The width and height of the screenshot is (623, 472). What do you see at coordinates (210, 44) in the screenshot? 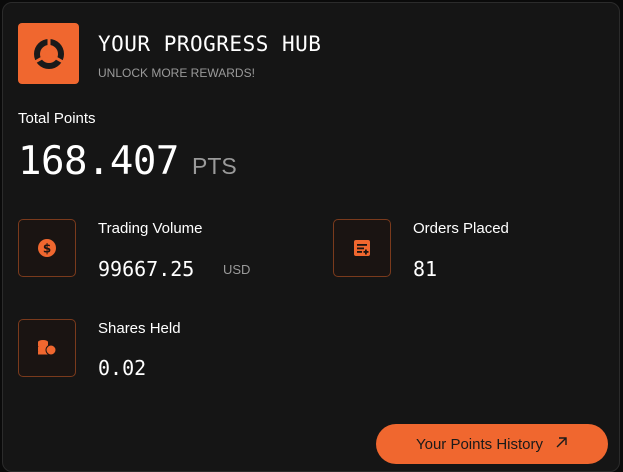
I see `page-title: YOUR PROGRESS HUB` at bounding box center [210, 44].